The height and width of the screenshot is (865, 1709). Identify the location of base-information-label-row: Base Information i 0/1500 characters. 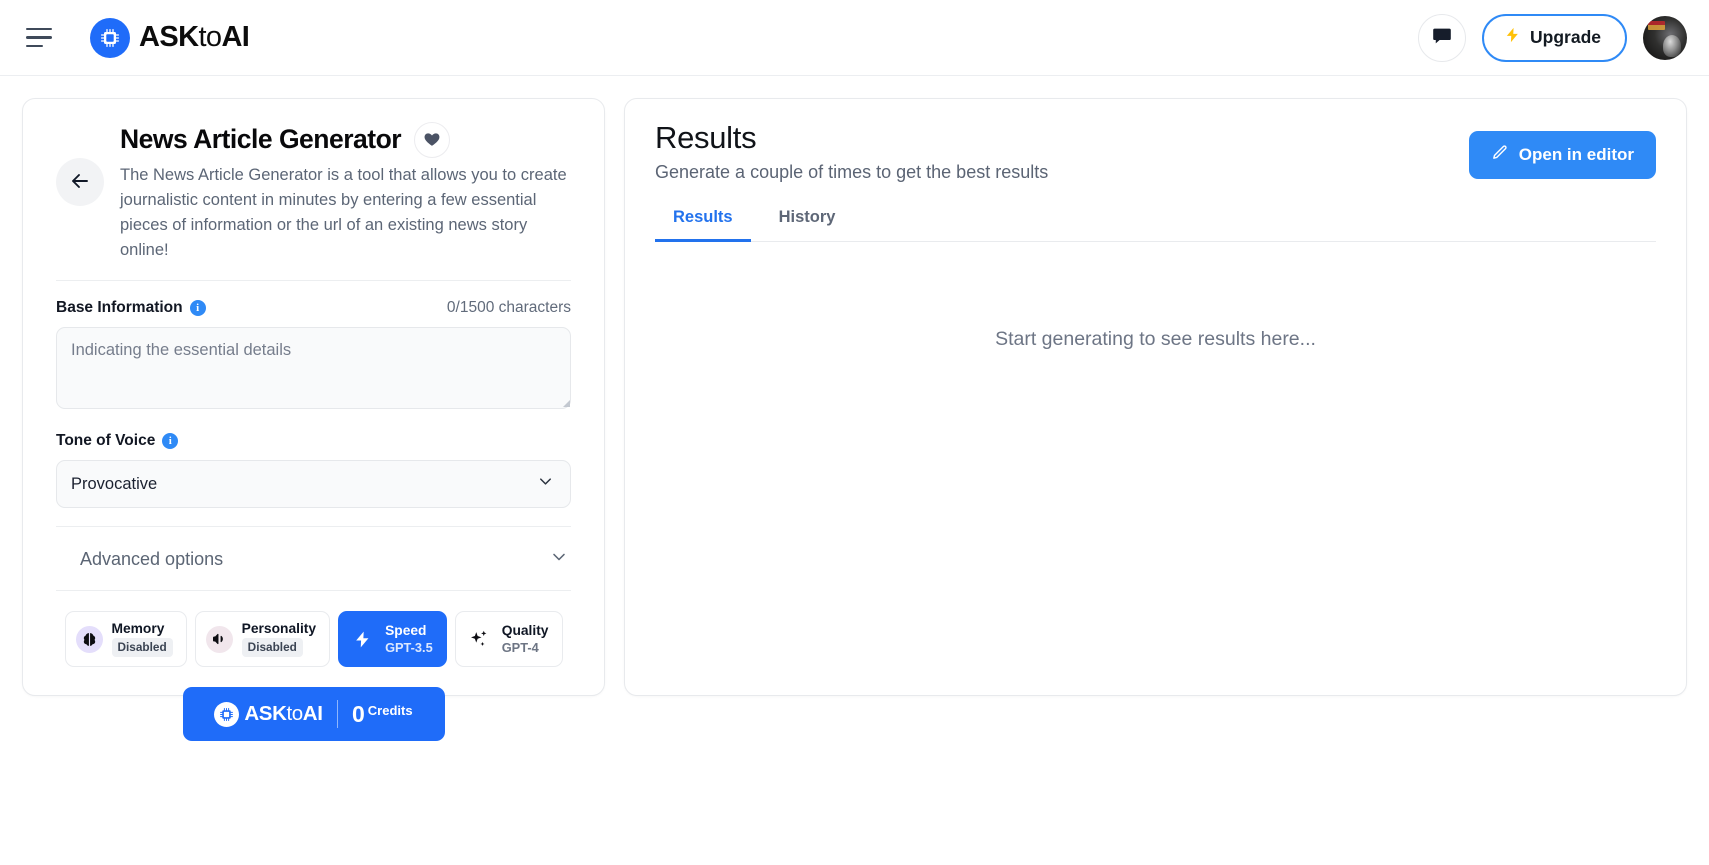
(313, 308).